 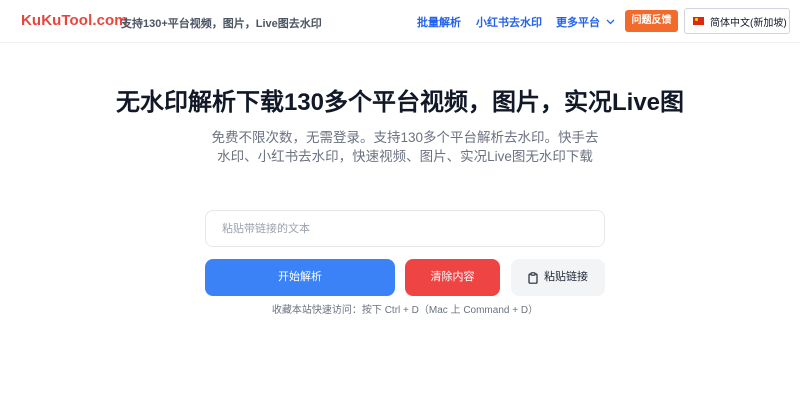 What do you see at coordinates (400, 102) in the screenshot?
I see `page-title: 无水印解析下载130多个平台视频，图片，实况Live图` at bounding box center [400, 102].